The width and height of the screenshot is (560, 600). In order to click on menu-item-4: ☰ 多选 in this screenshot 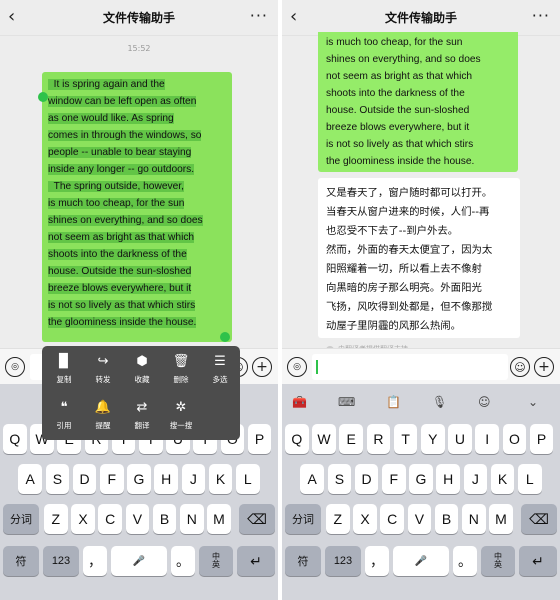, I will do `click(220, 370)`.